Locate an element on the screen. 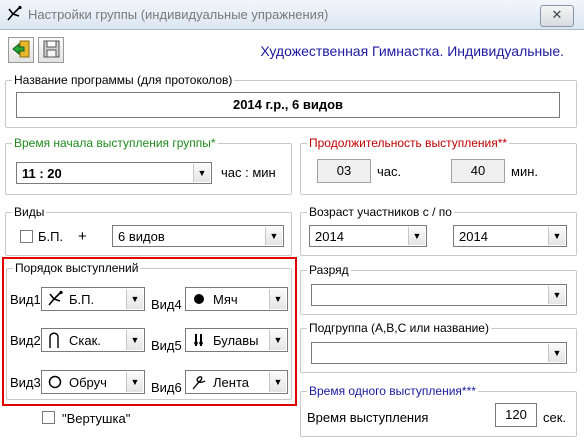 This screenshot has width=584, height=441. start-time-value: 11 : 20 is located at coordinates (42, 173).